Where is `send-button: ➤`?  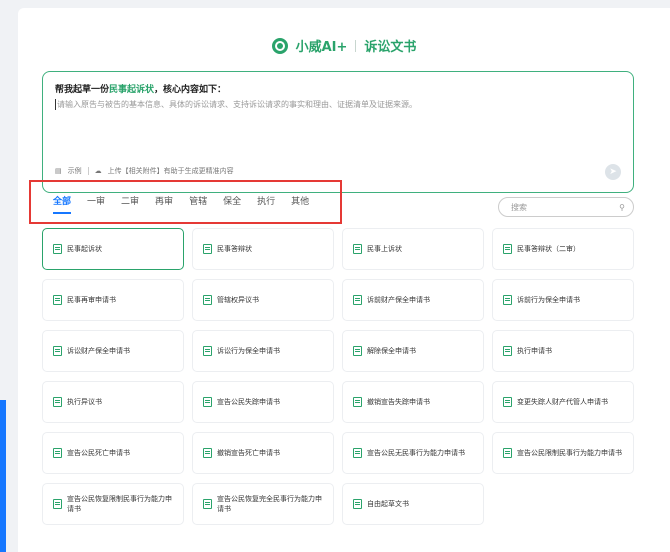 send-button: ➤ is located at coordinates (613, 172).